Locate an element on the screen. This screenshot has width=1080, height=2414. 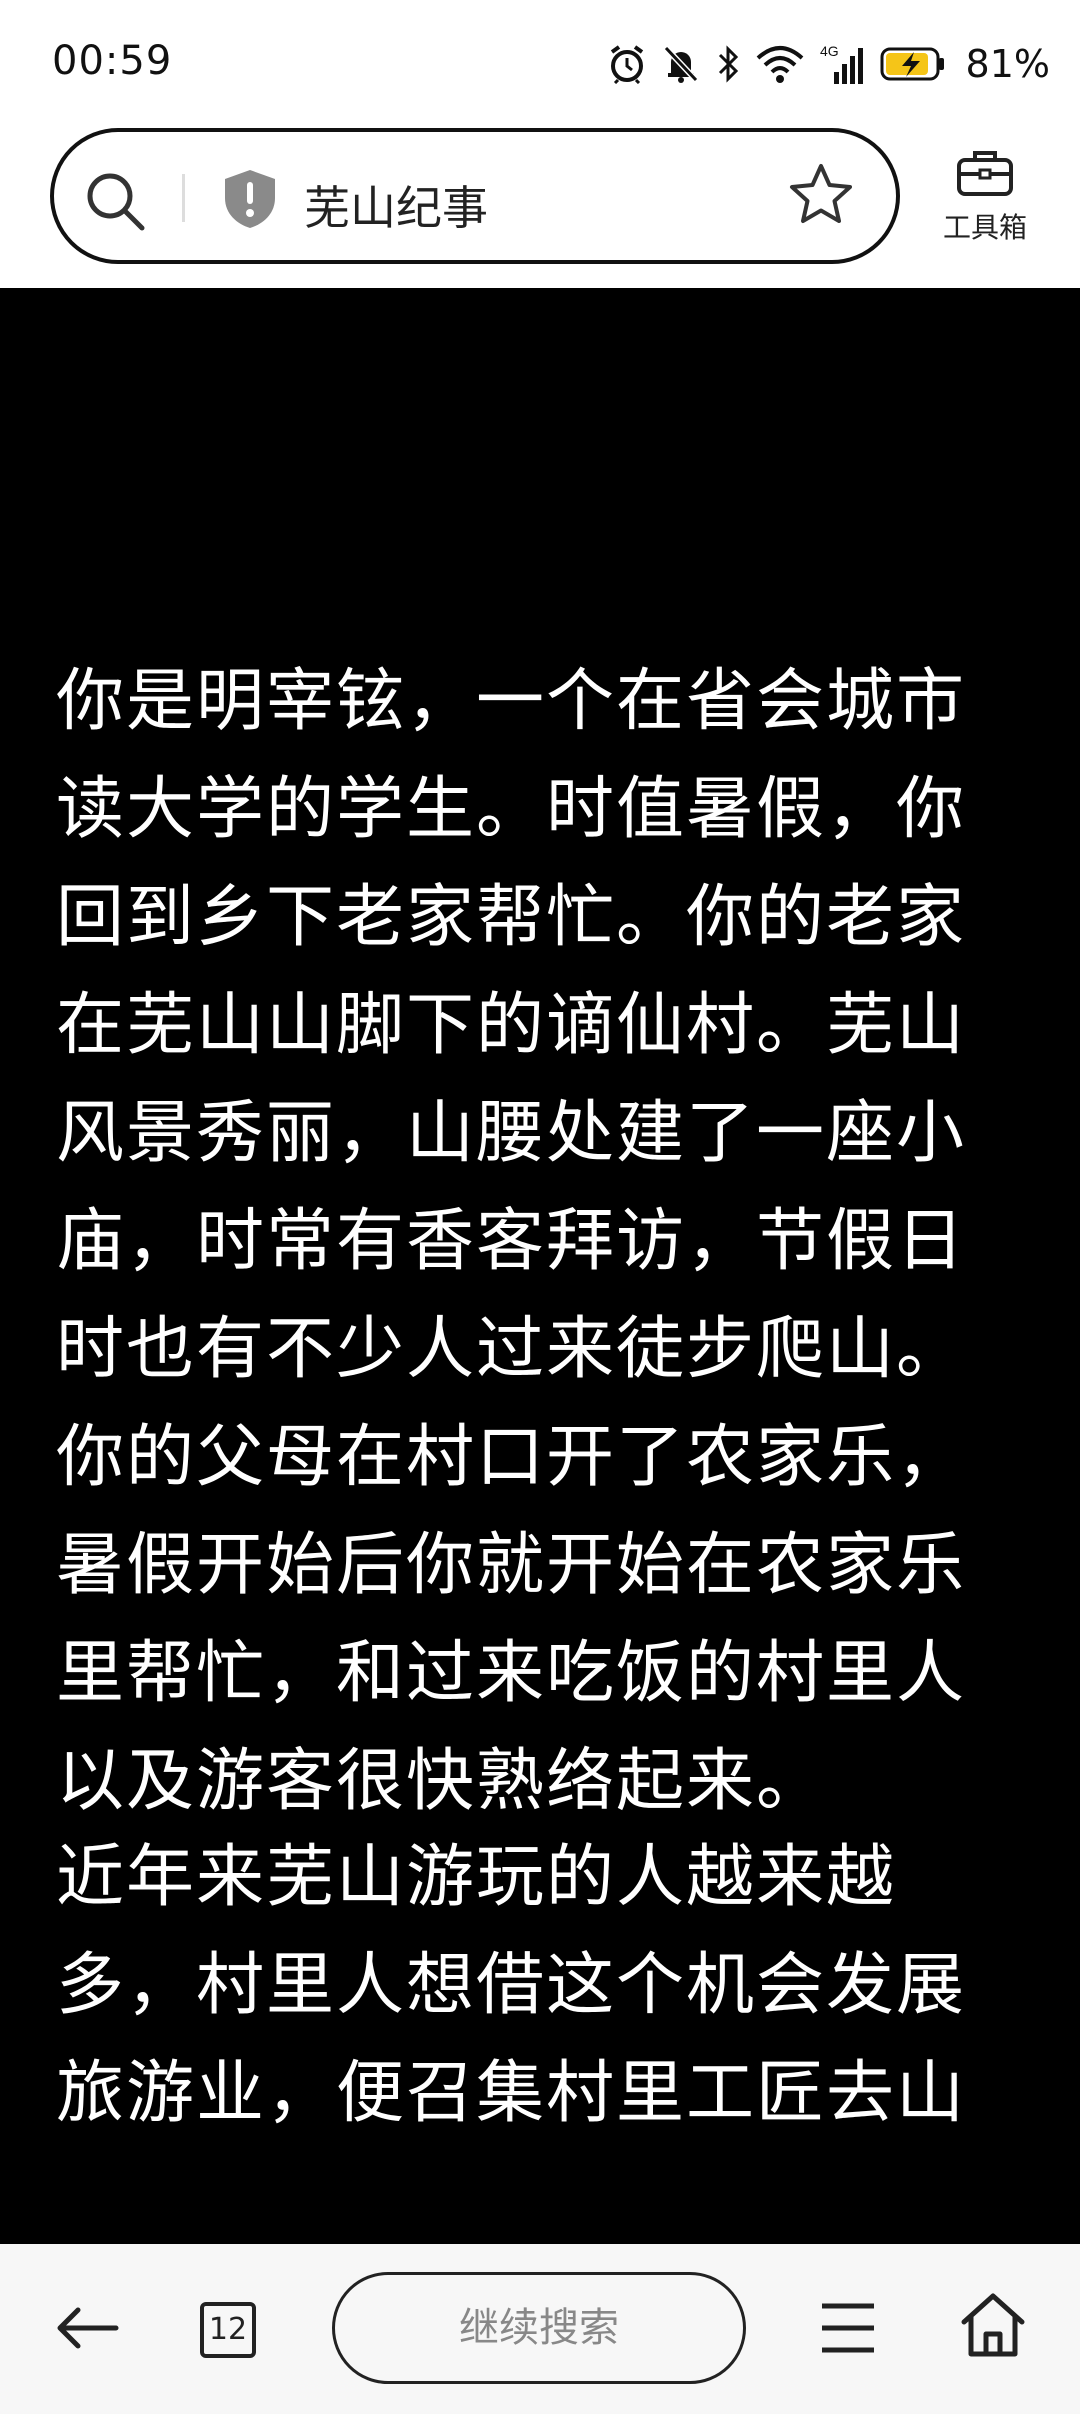
page-title: 芜山纪事 is located at coordinates (396, 205).